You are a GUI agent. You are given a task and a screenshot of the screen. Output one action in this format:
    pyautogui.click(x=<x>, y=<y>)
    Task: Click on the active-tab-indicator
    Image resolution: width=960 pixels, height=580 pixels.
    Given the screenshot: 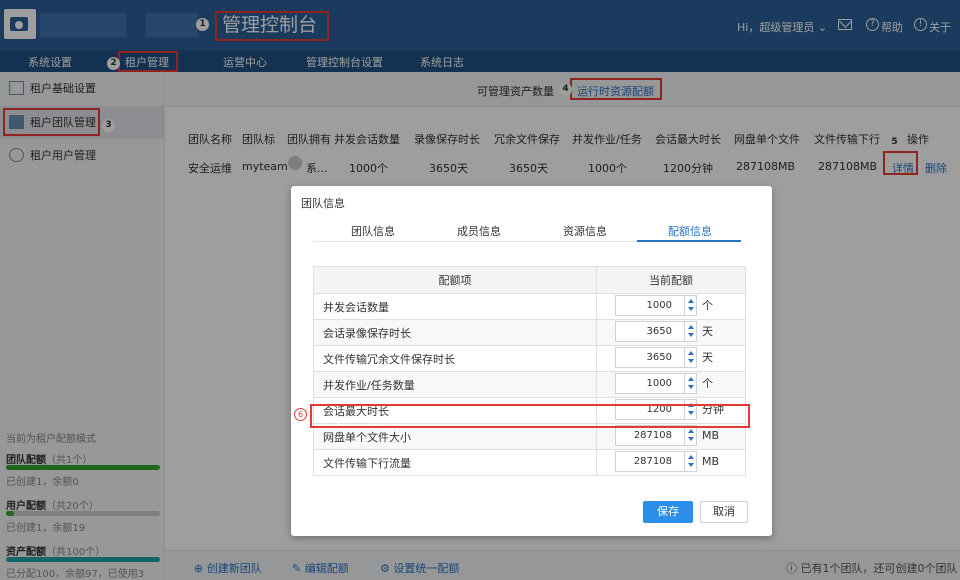 What is the action you would take?
    pyautogui.click(x=689, y=241)
    